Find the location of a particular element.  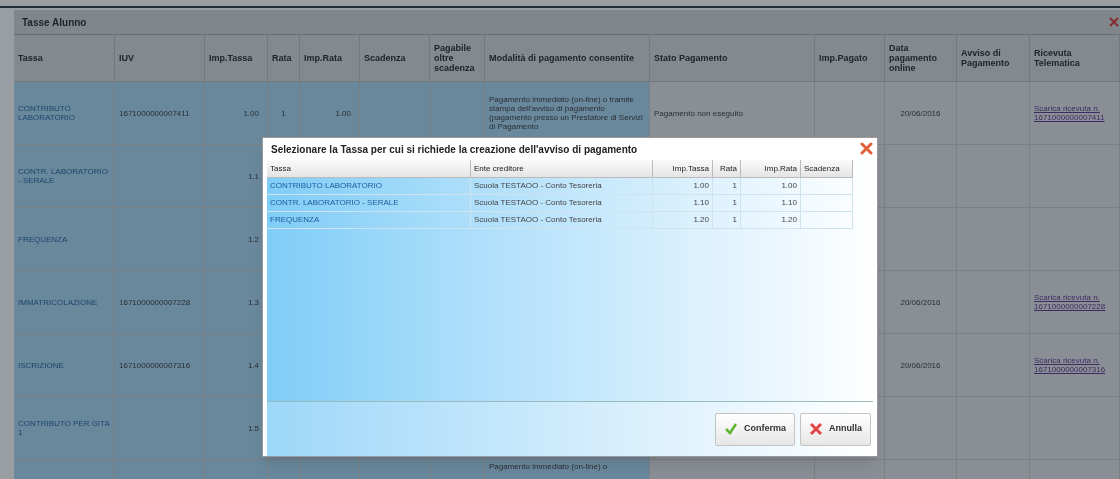

receipt-link: Scarica ricevuta n. 1671000000007316 is located at coordinates (1074, 365).